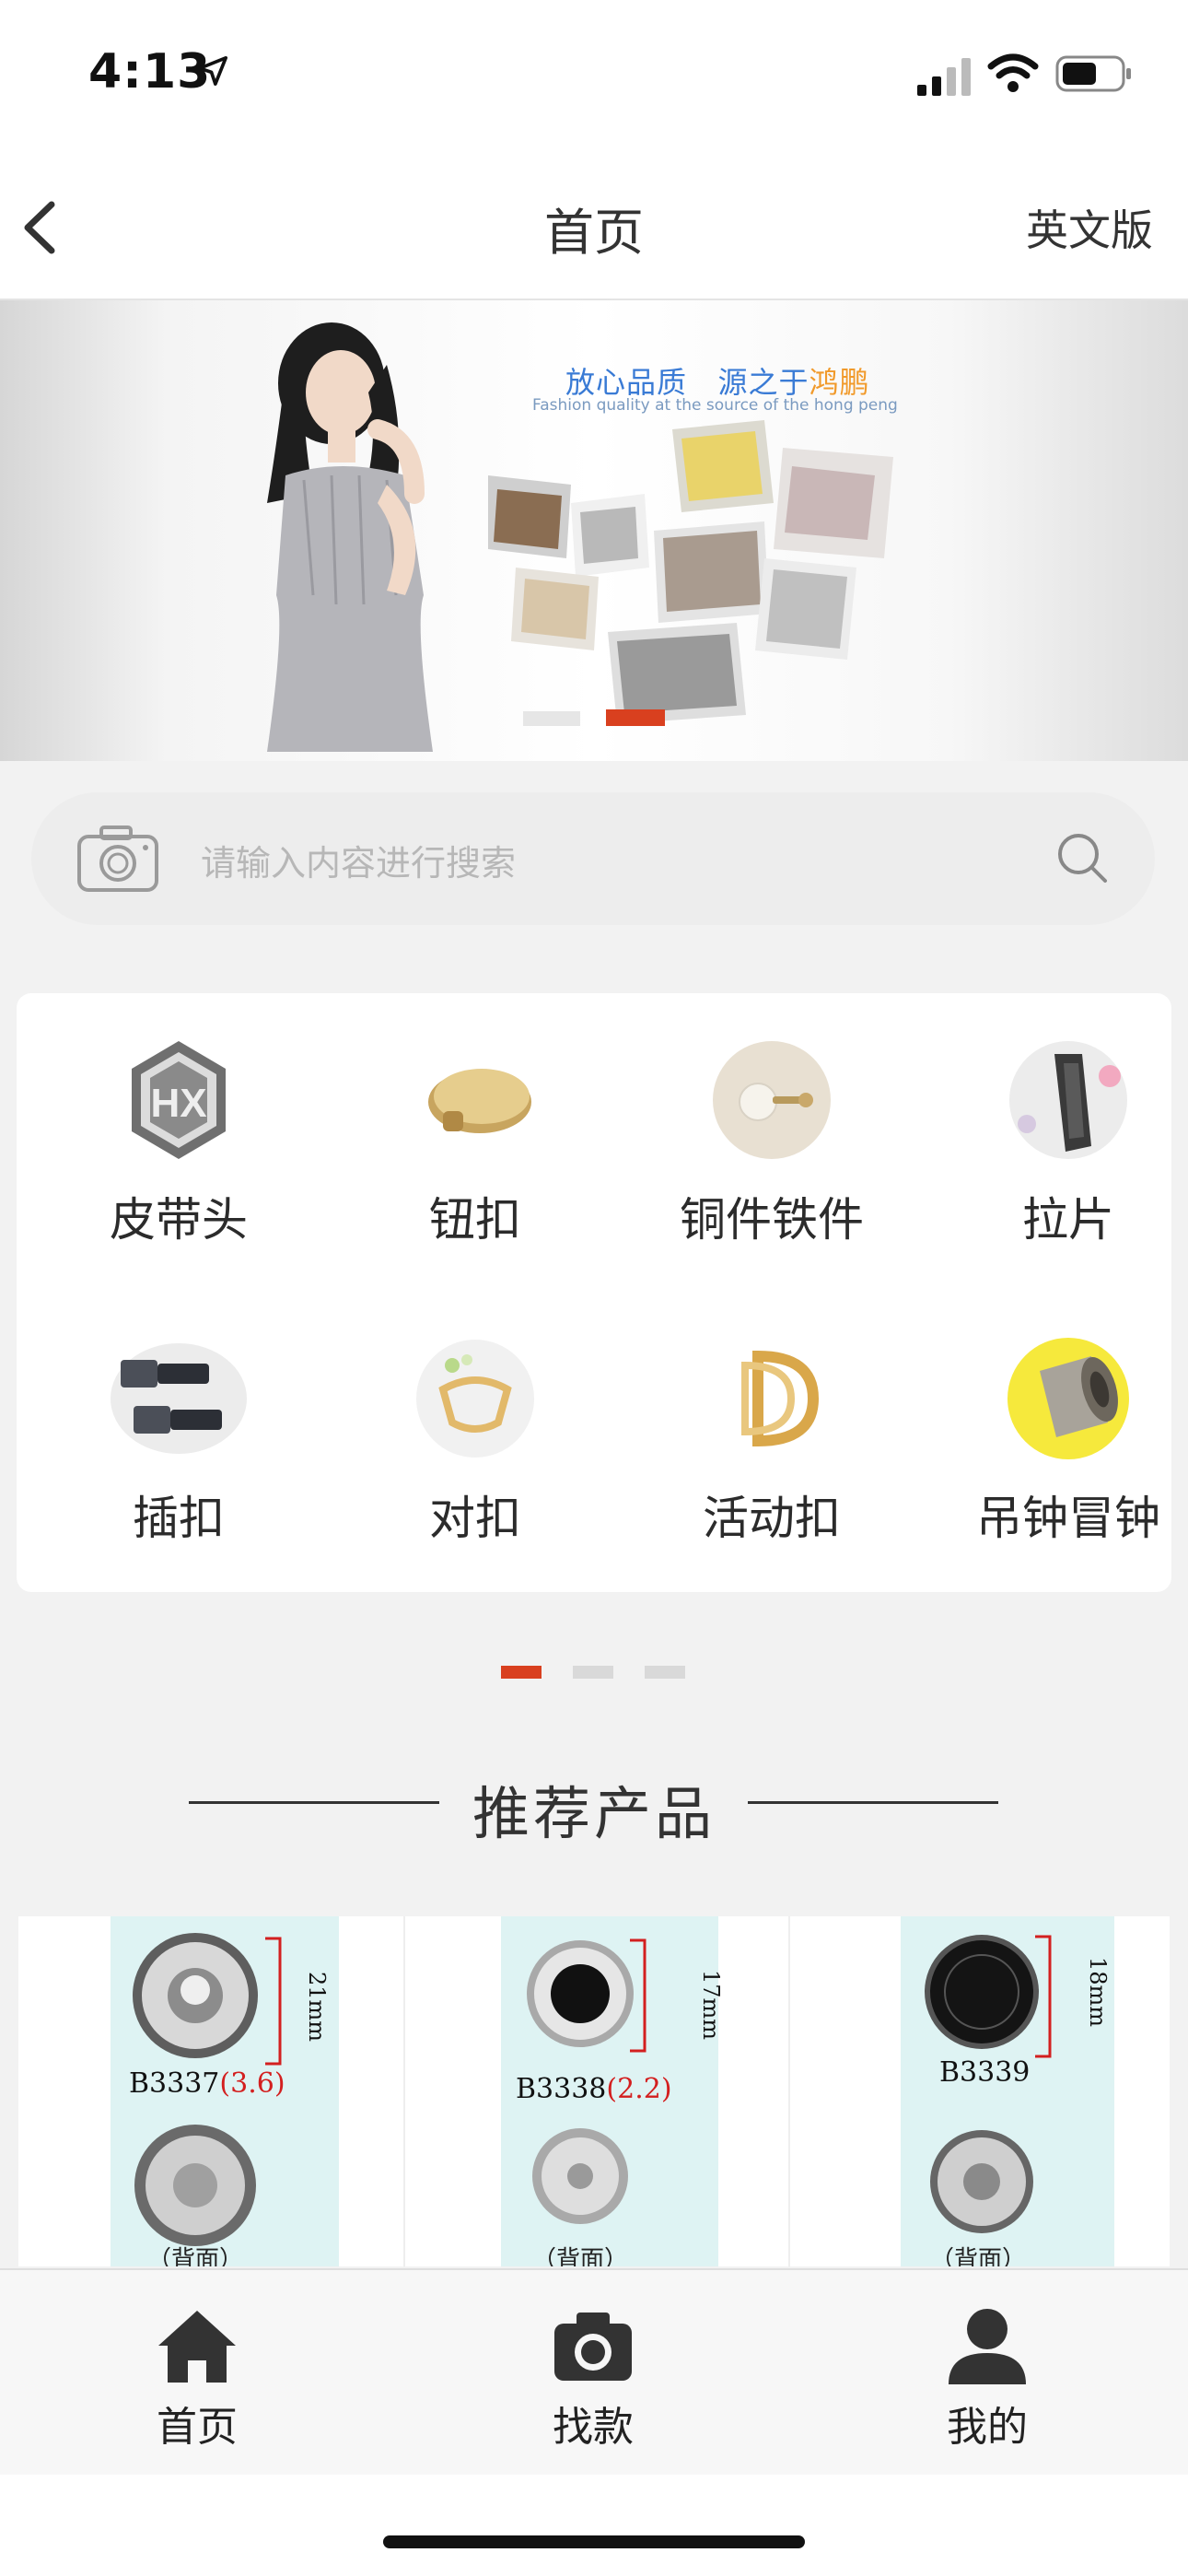 The image size is (1188, 2576). What do you see at coordinates (1089, 227) in the screenshot?
I see `english-version-link: 英文版` at bounding box center [1089, 227].